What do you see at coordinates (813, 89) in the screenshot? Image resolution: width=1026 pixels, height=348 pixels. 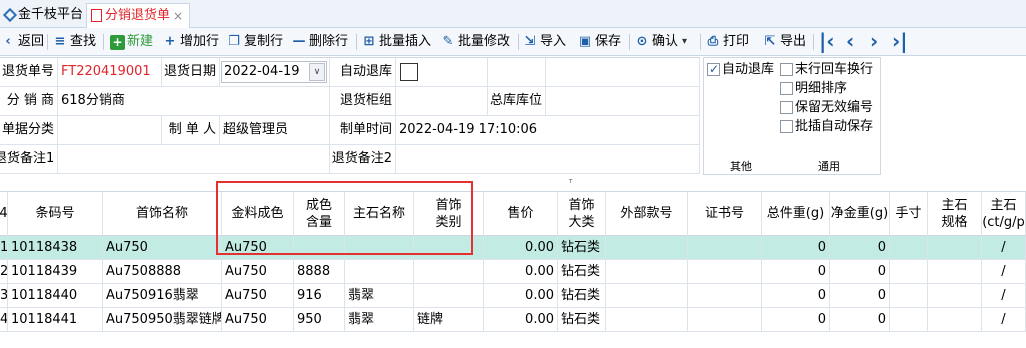 I see `detail-sort-option: 明细排序` at bounding box center [813, 89].